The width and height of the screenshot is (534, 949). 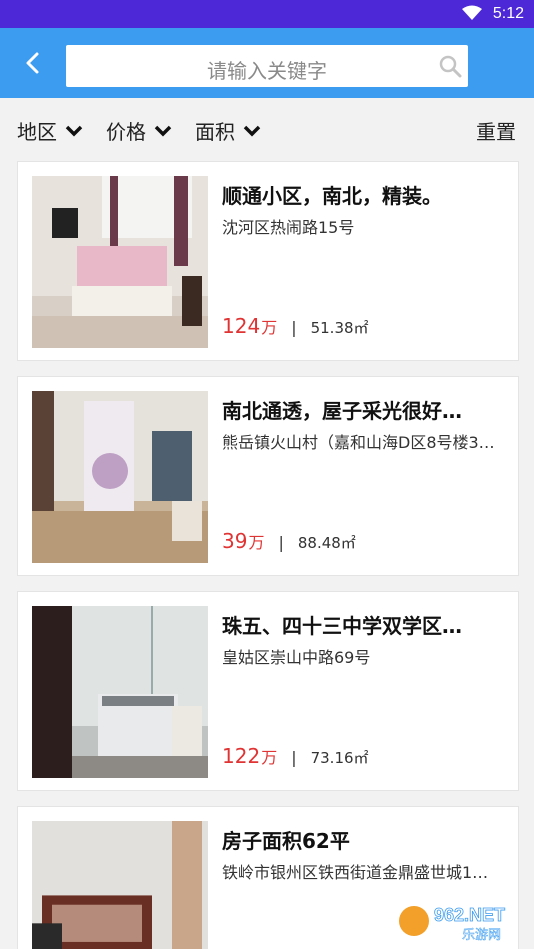 I want to click on listing-area: 51.38㎡, so click(x=339, y=328).